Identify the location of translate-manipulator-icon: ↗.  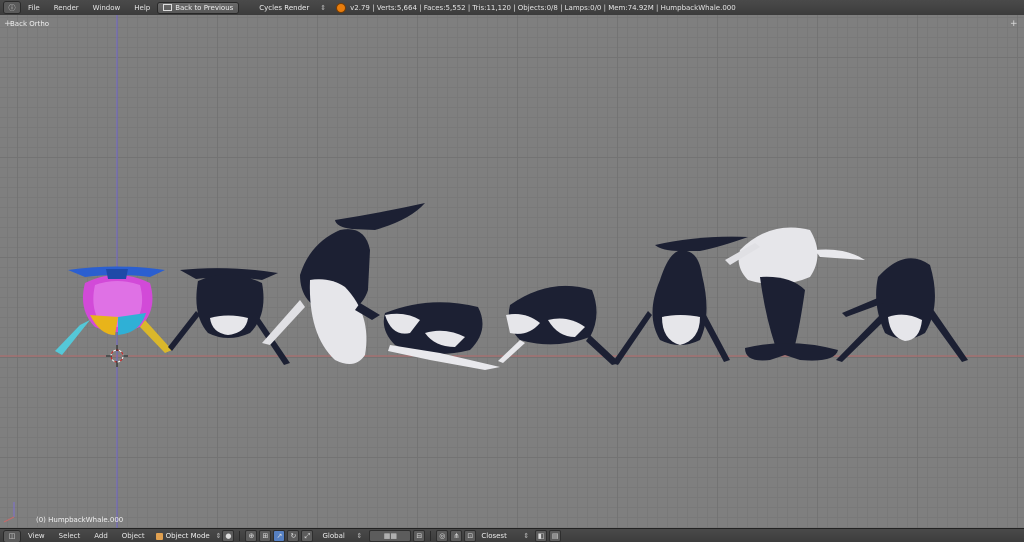
(279, 536).